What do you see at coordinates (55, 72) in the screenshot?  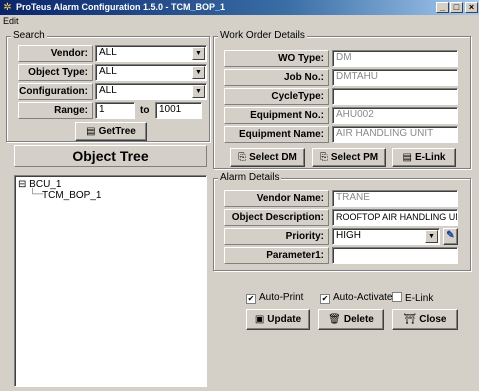 I see `object-type-label: Object Type:` at bounding box center [55, 72].